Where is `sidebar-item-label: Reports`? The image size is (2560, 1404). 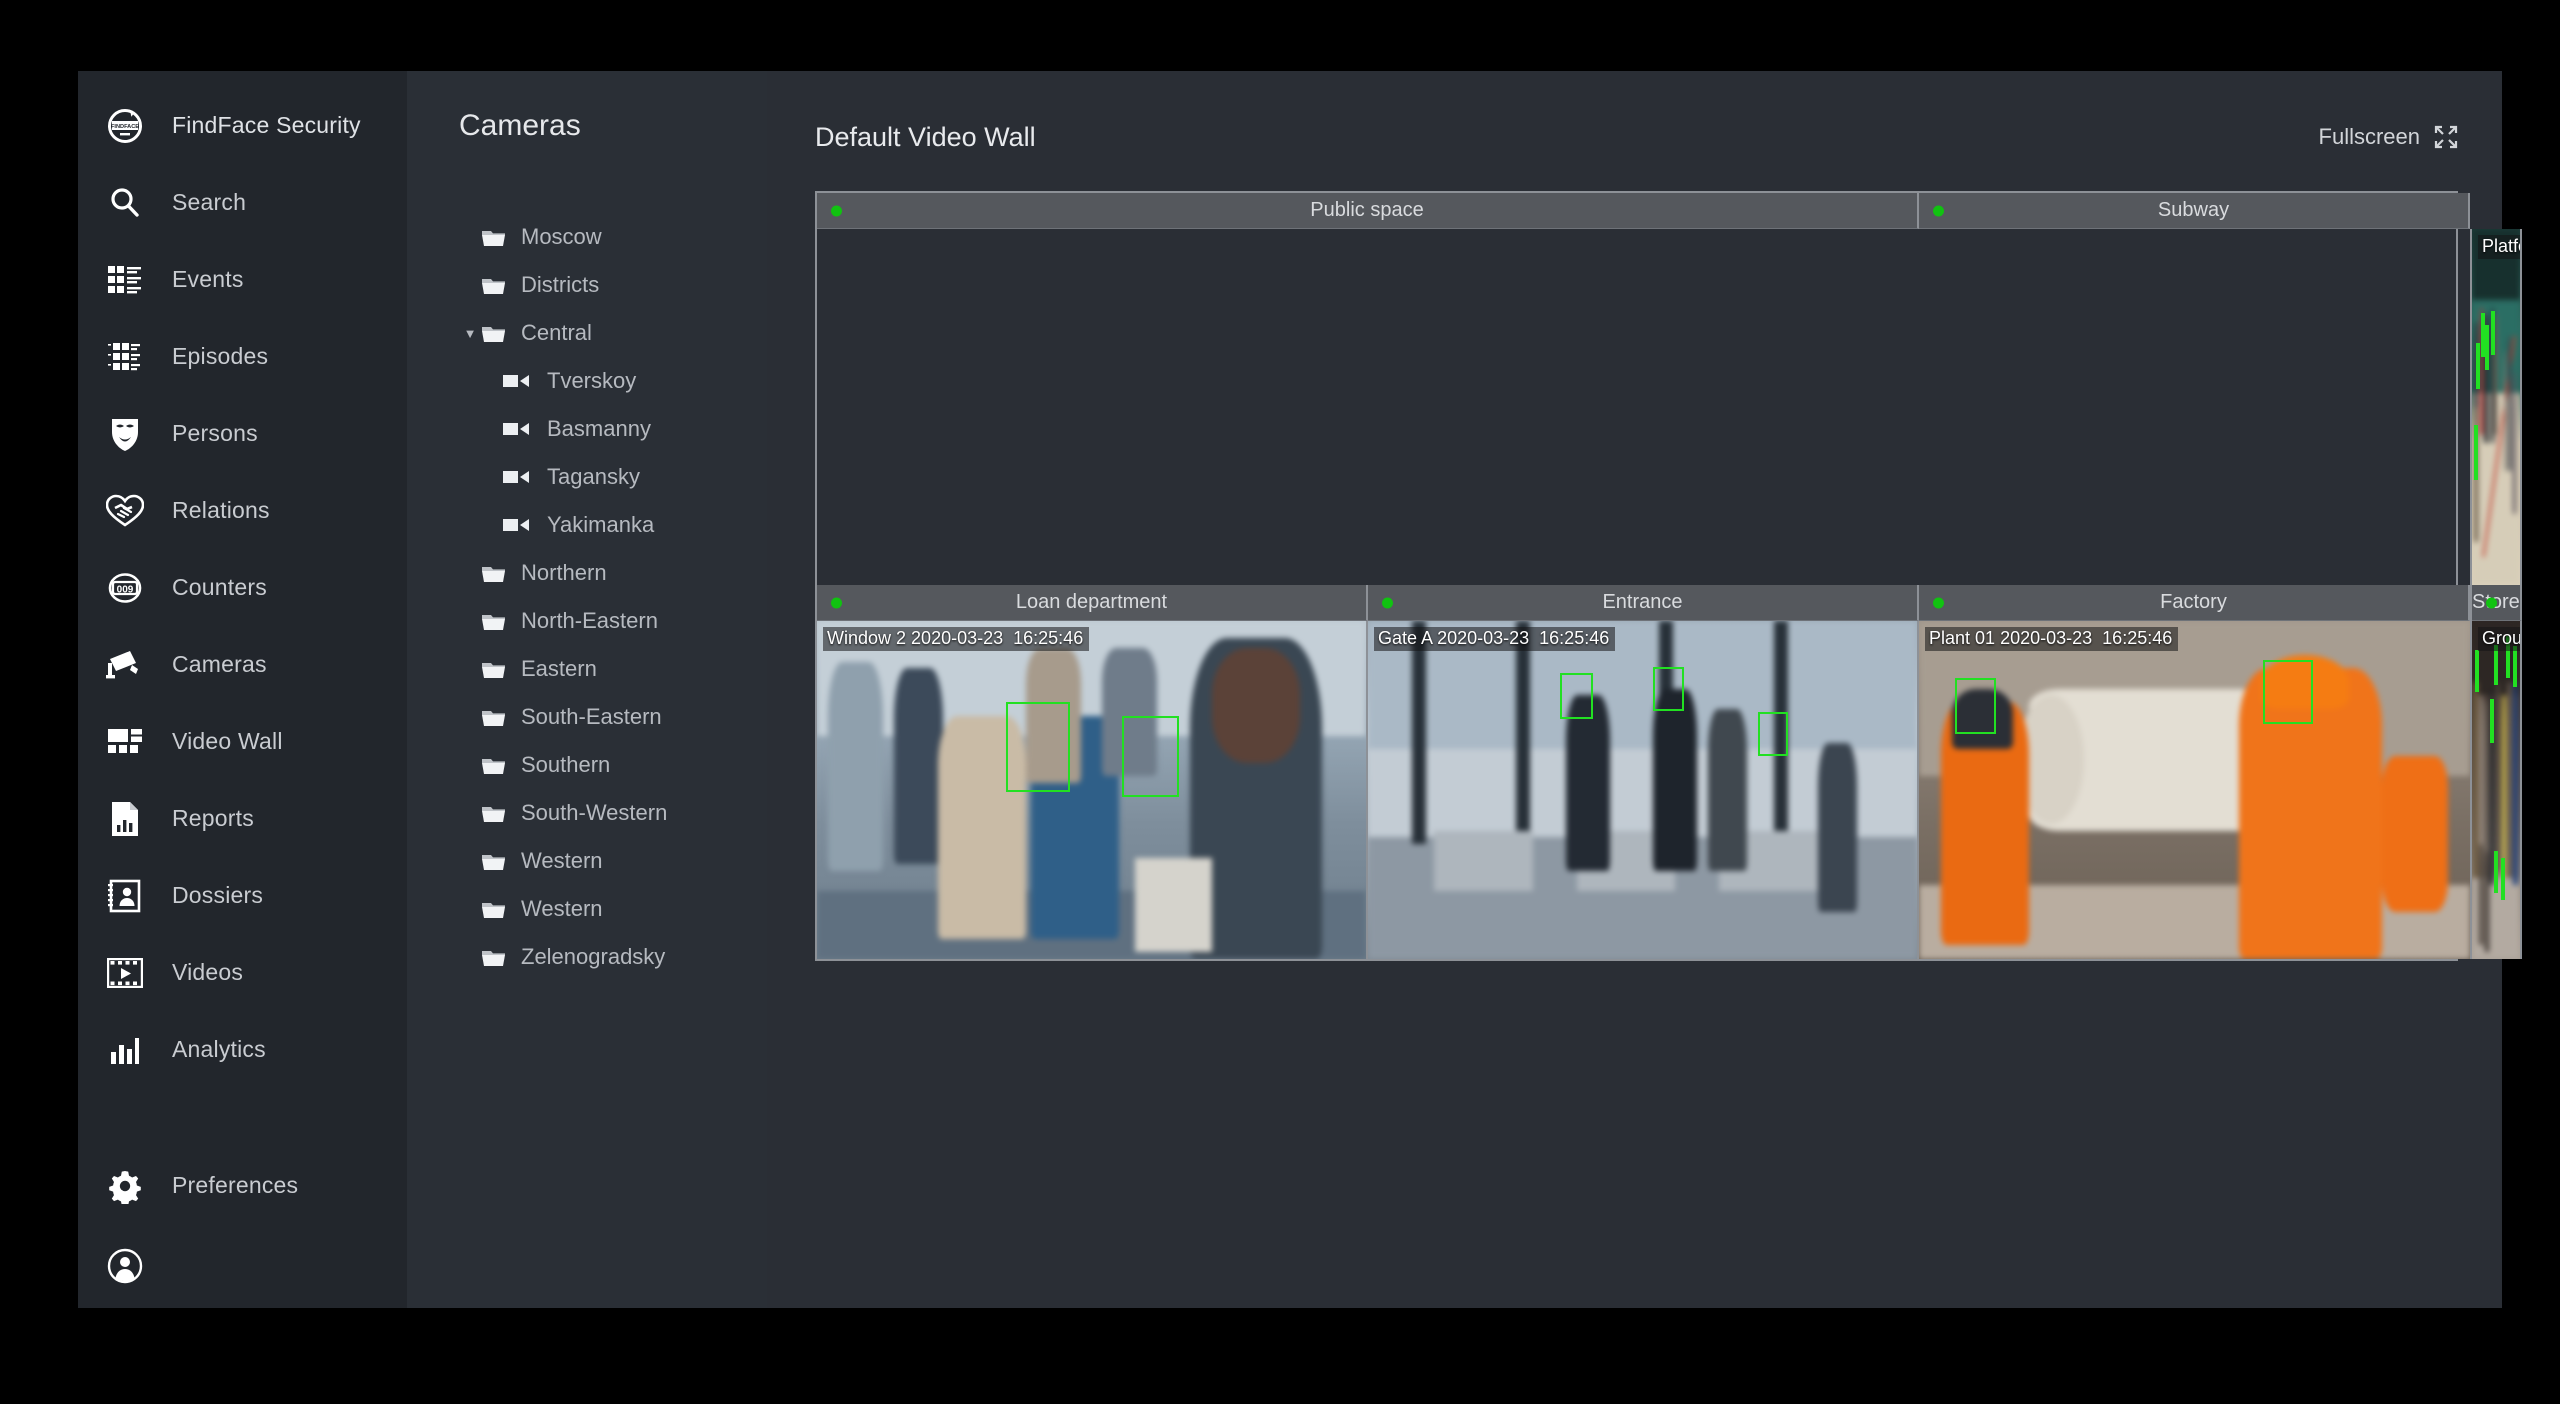
sidebar-item-label: Reports is located at coordinates (213, 818).